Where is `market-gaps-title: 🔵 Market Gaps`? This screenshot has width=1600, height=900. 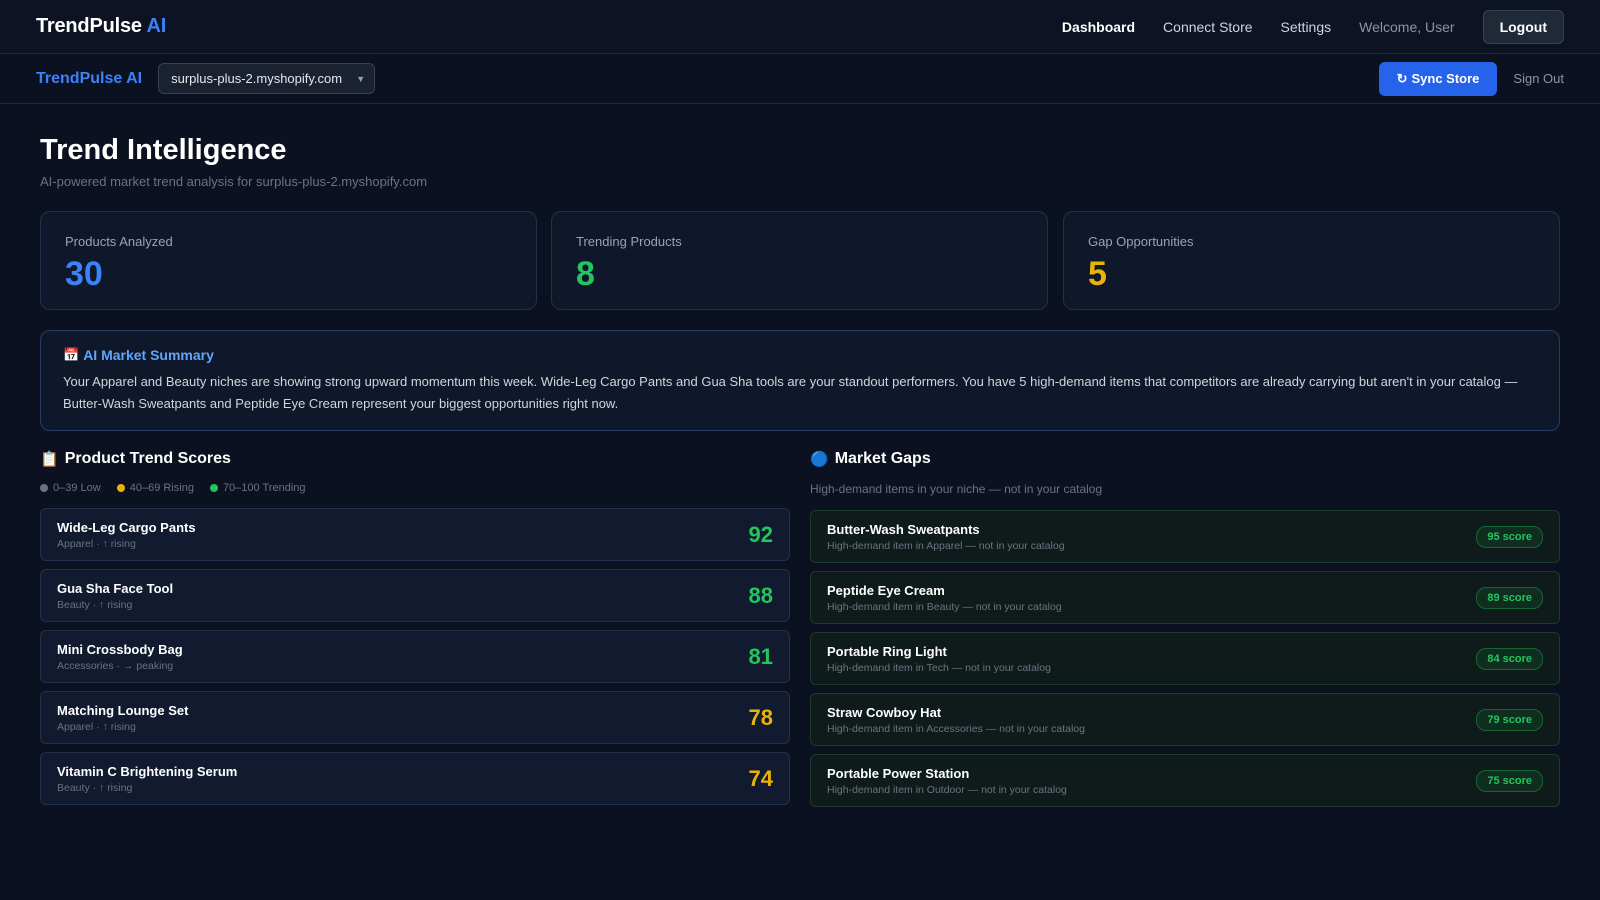 market-gaps-title: 🔵 Market Gaps is located at coordinates (870, 459).